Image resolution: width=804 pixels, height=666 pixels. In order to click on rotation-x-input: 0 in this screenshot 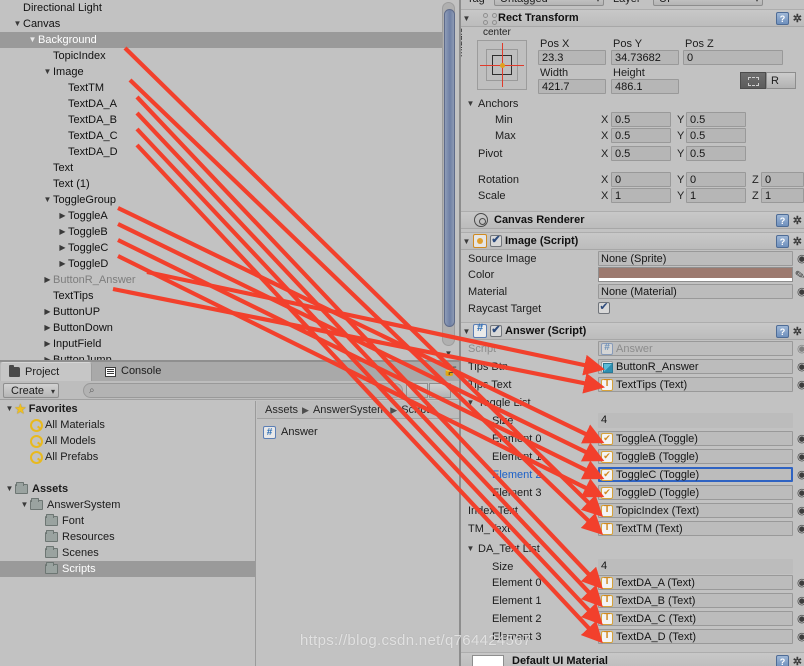, I will do `click(641, 179)`.